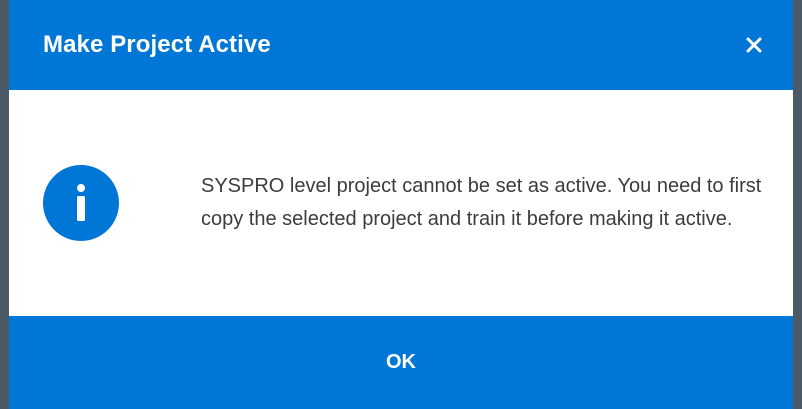  I want to click on info-icon, so click(81, 203).